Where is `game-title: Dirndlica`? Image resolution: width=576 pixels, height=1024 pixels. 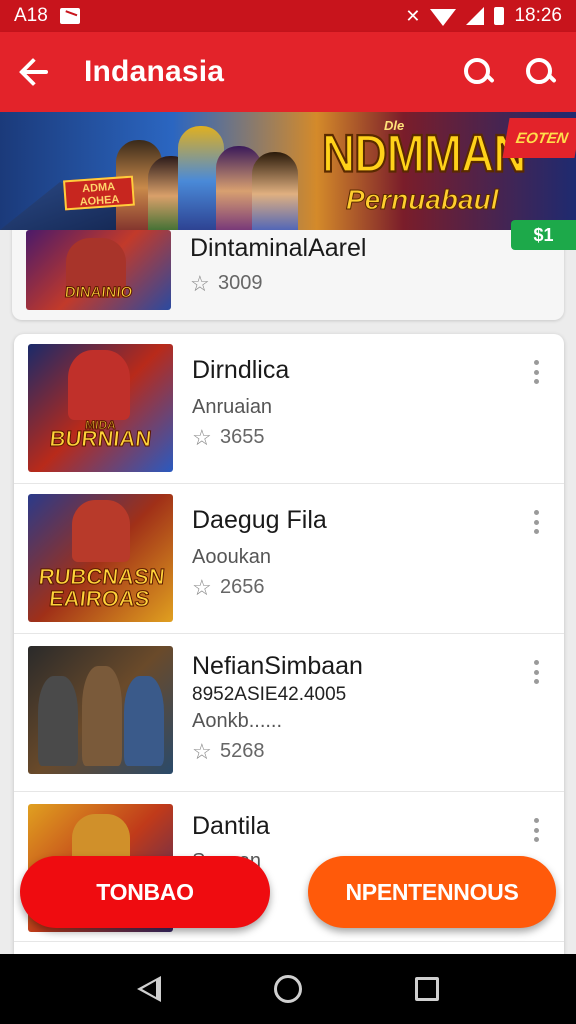
game-title: Dirndlica is located at coordinates (241, 370).